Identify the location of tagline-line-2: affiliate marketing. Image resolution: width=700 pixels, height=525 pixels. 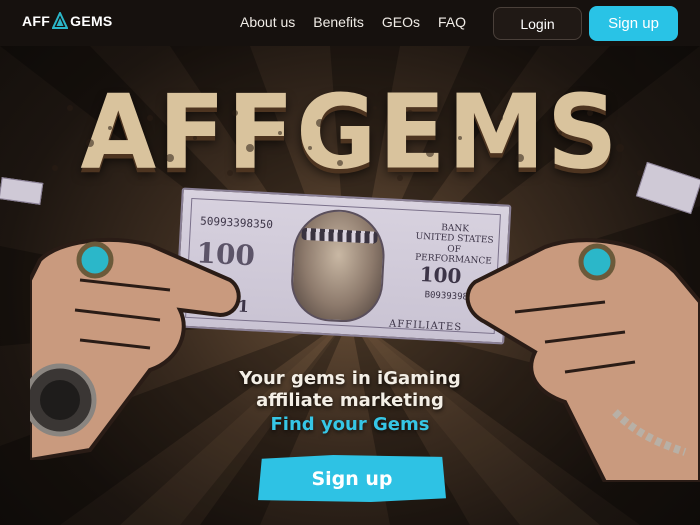
(350, 400).